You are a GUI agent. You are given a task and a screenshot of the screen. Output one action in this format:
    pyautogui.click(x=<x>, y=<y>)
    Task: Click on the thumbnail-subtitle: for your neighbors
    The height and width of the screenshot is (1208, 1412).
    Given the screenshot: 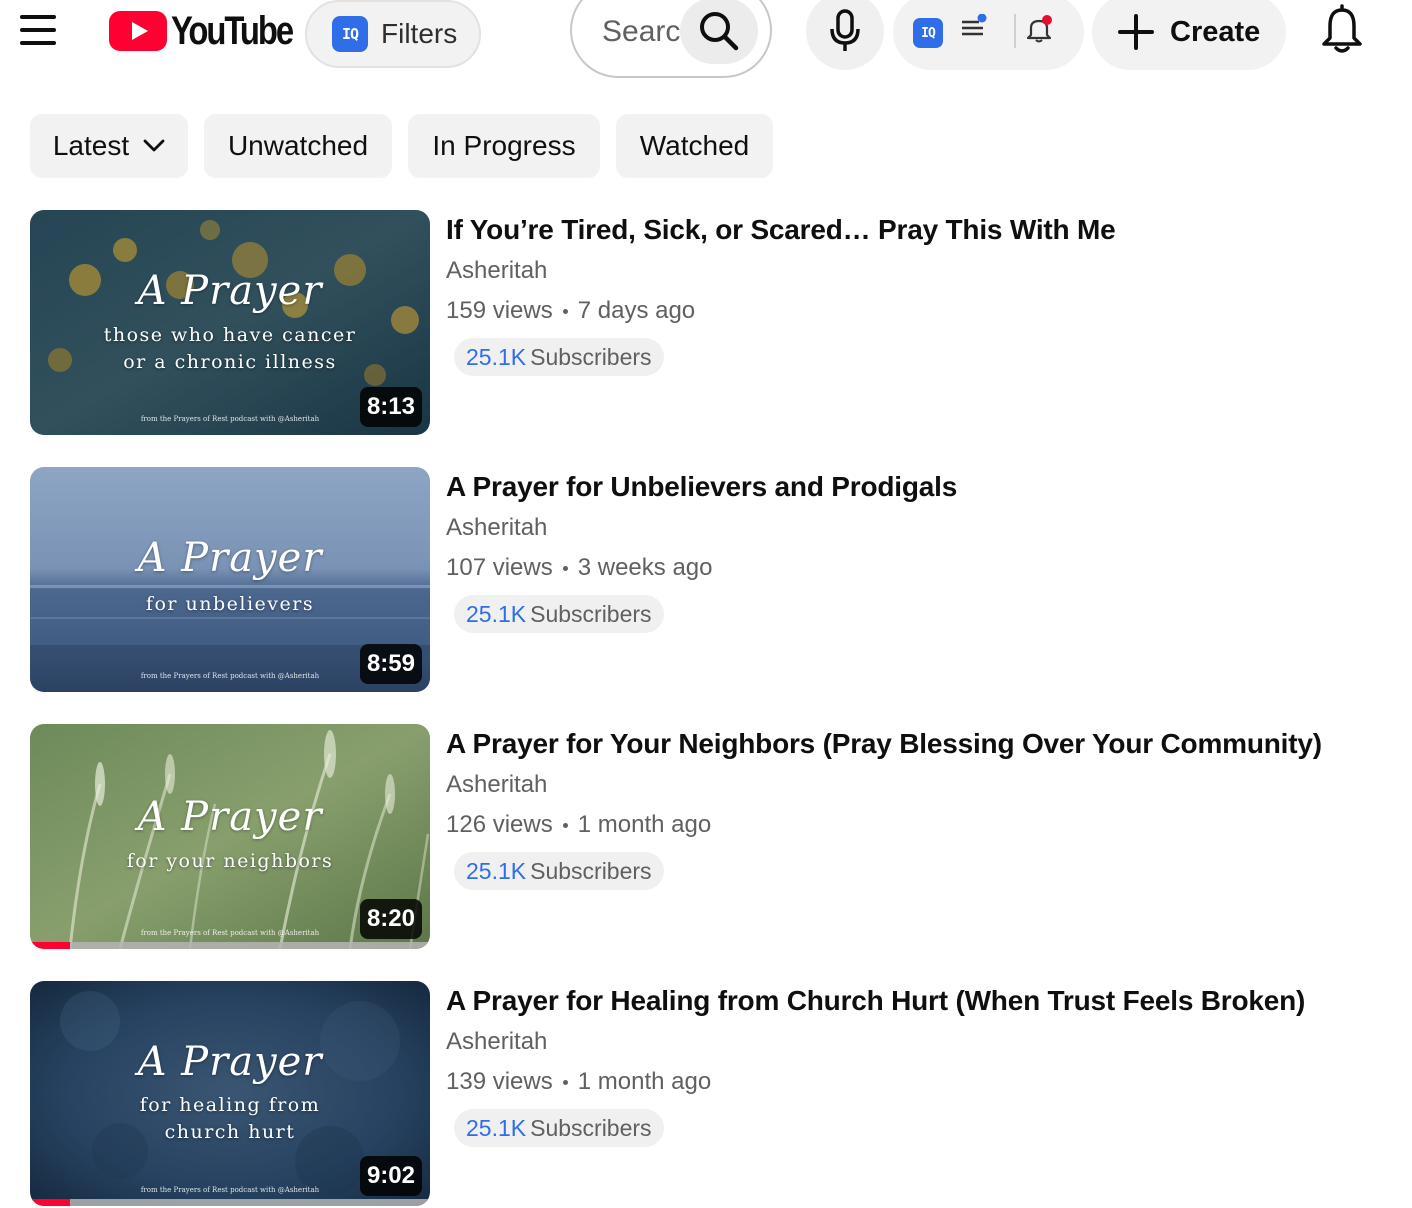 What is the action you would take?
    pyautogui.click(x=230, y=861)
    